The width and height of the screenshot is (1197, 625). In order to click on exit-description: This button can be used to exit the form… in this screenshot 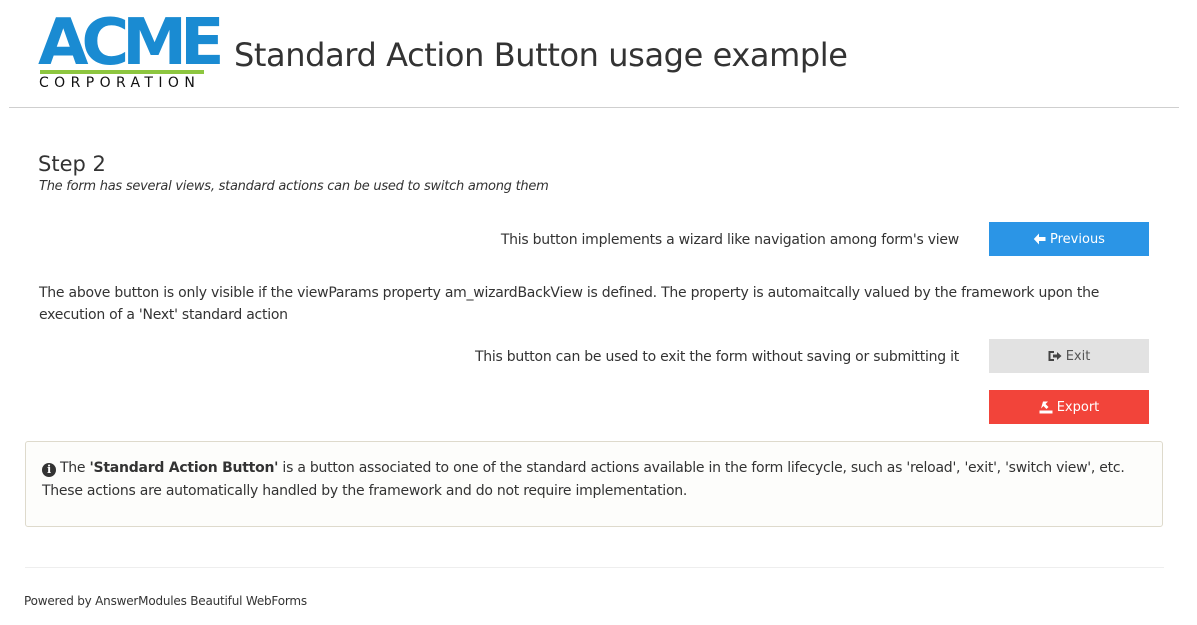, I will do `click(716, 357)`.